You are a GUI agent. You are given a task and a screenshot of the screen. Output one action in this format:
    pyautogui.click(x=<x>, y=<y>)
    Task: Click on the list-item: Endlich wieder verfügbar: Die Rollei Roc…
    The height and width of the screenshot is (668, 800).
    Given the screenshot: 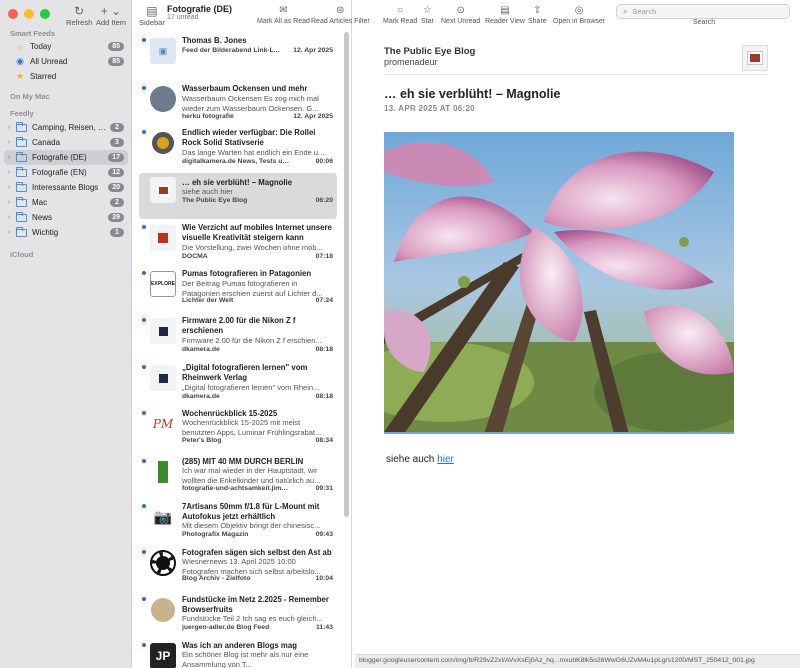 What is the action you would take?
    pyautogui.click(x=238, y=150)
    